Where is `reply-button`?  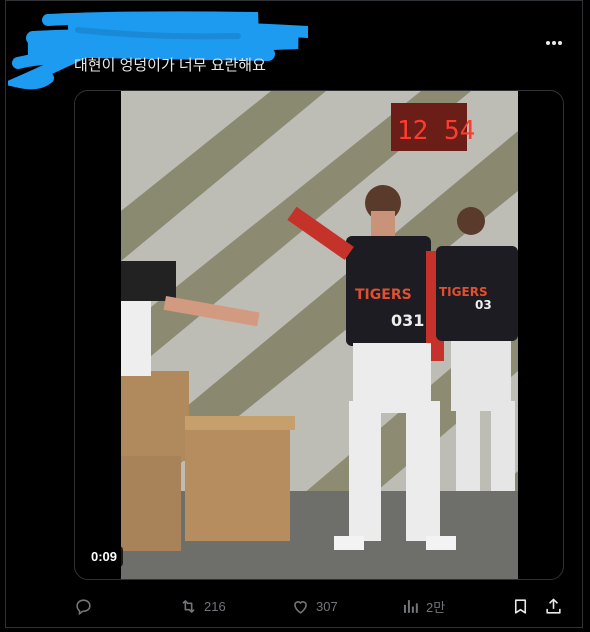 reply-button is located at coordinates (86, 606).